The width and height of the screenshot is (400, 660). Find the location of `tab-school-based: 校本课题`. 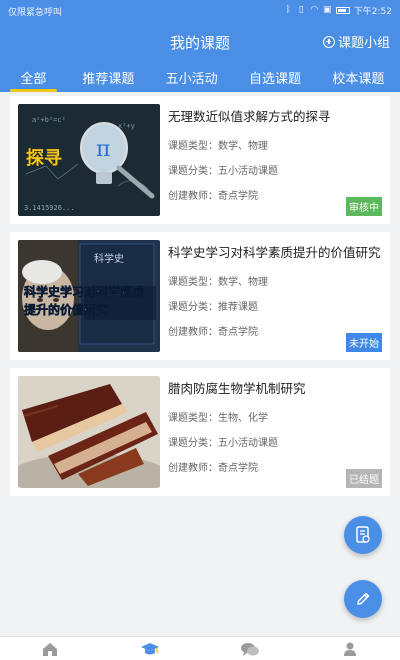

tab-school-based: 校本课题 is located at coordinates (358, 78).